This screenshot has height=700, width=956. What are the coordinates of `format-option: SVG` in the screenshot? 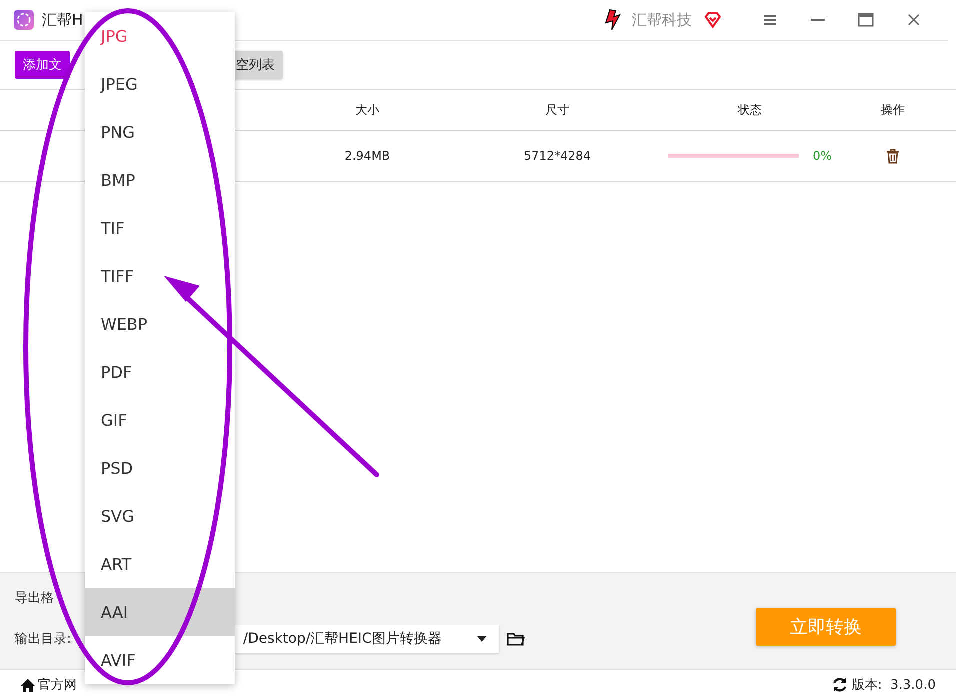 It's located at (160, 516).